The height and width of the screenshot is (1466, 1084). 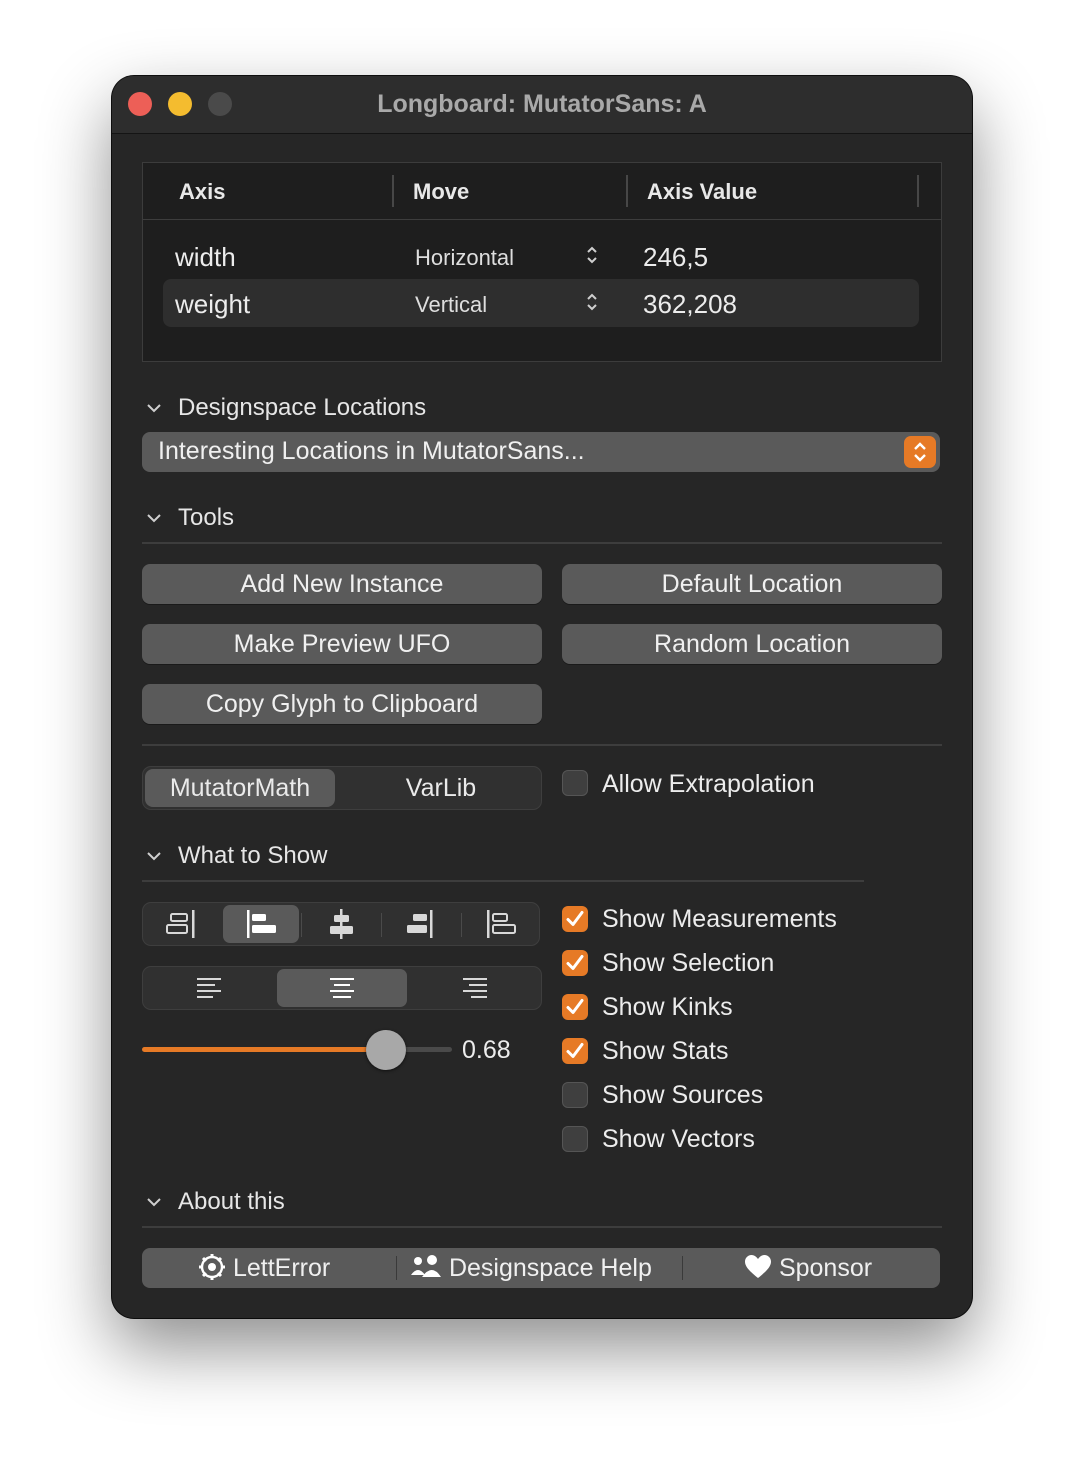 I want to click on window-title: Longboard: MutatorSans: A, so click(x=542, y=104).